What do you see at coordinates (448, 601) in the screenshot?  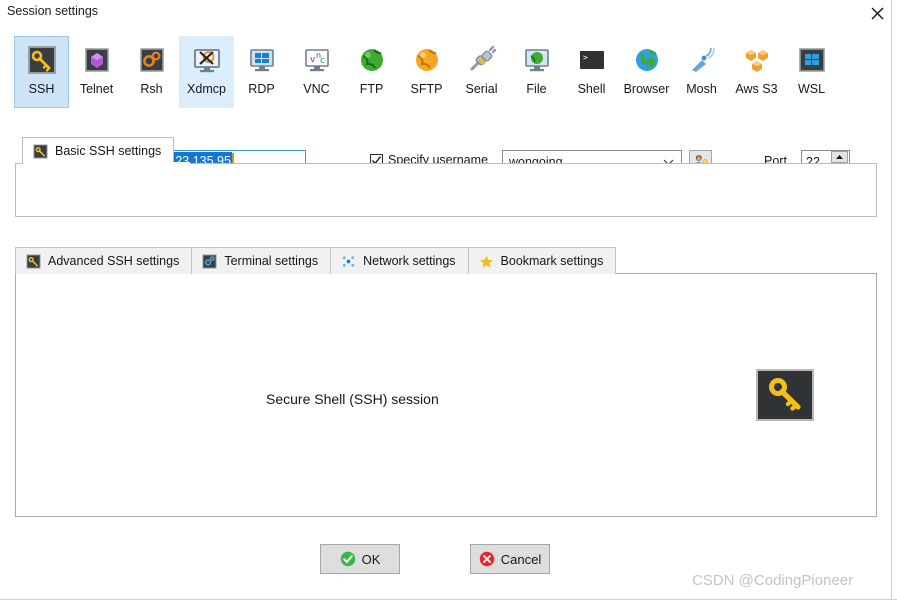 I see `window-bottom-border` at bounding box center [448, 601].